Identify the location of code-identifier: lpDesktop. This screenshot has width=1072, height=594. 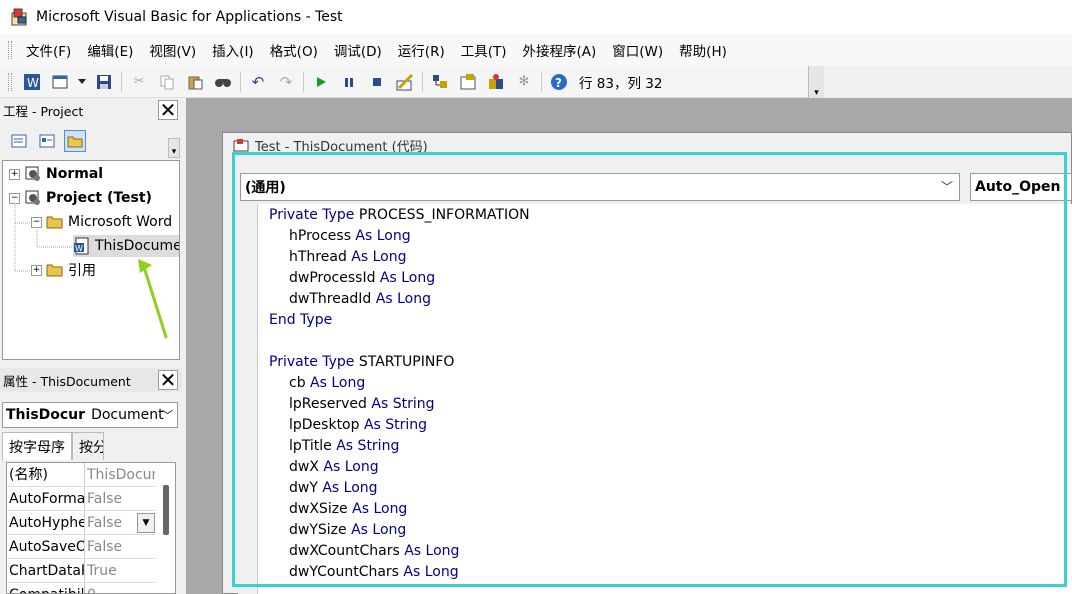
(324, 425).